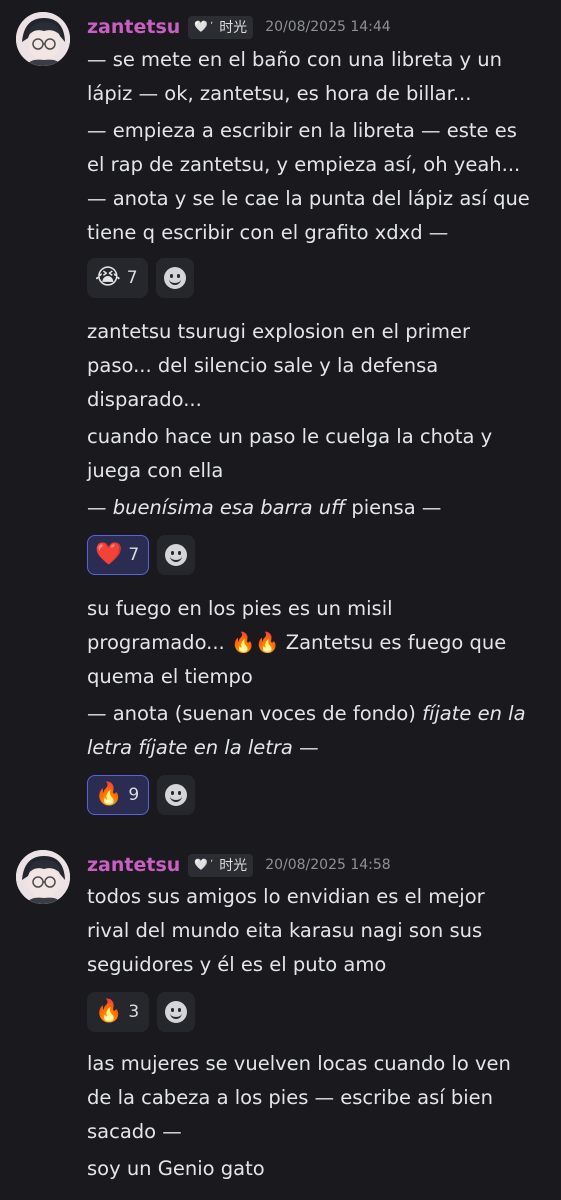 This screenshot has height=1200, width=561. I want to click on message-header: zantetsu 🤍 ʼ 时光 20/08/2025 14:44, so click(239, 27).